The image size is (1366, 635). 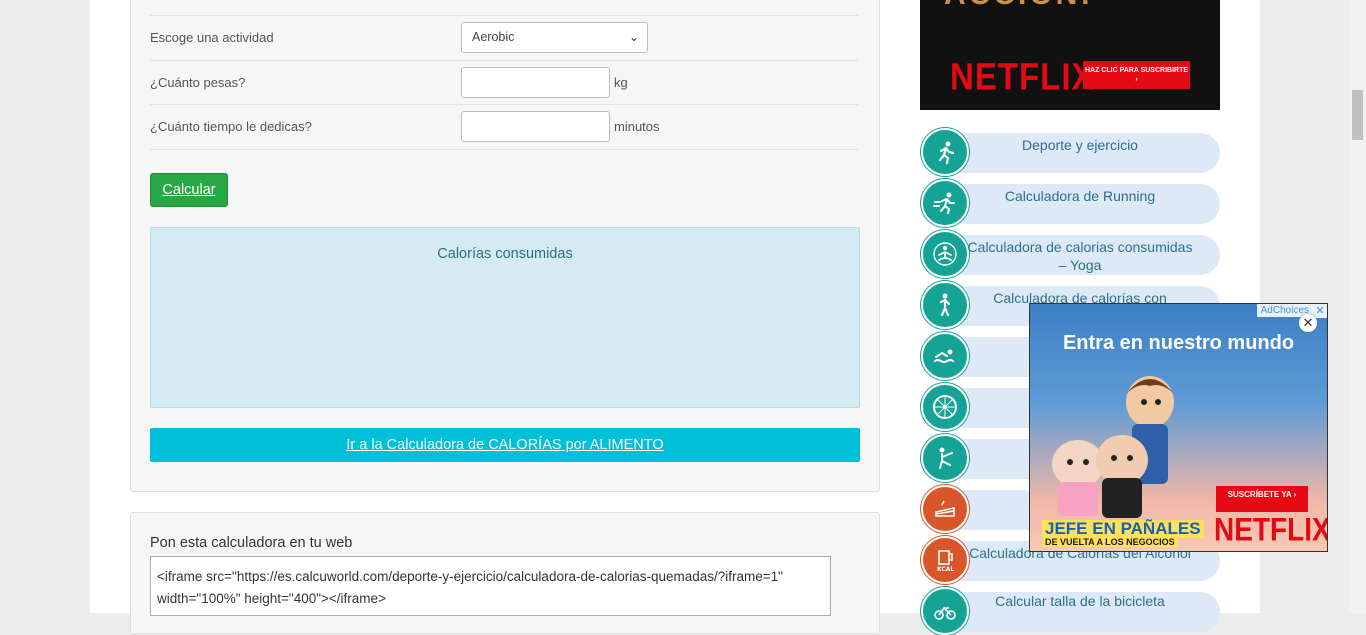 What do you see at coordinates (231, 126) in the screenshot?
I see `time-label: ¿Cuánto tiempo le dedicas?` at bounding box center [231, 126].